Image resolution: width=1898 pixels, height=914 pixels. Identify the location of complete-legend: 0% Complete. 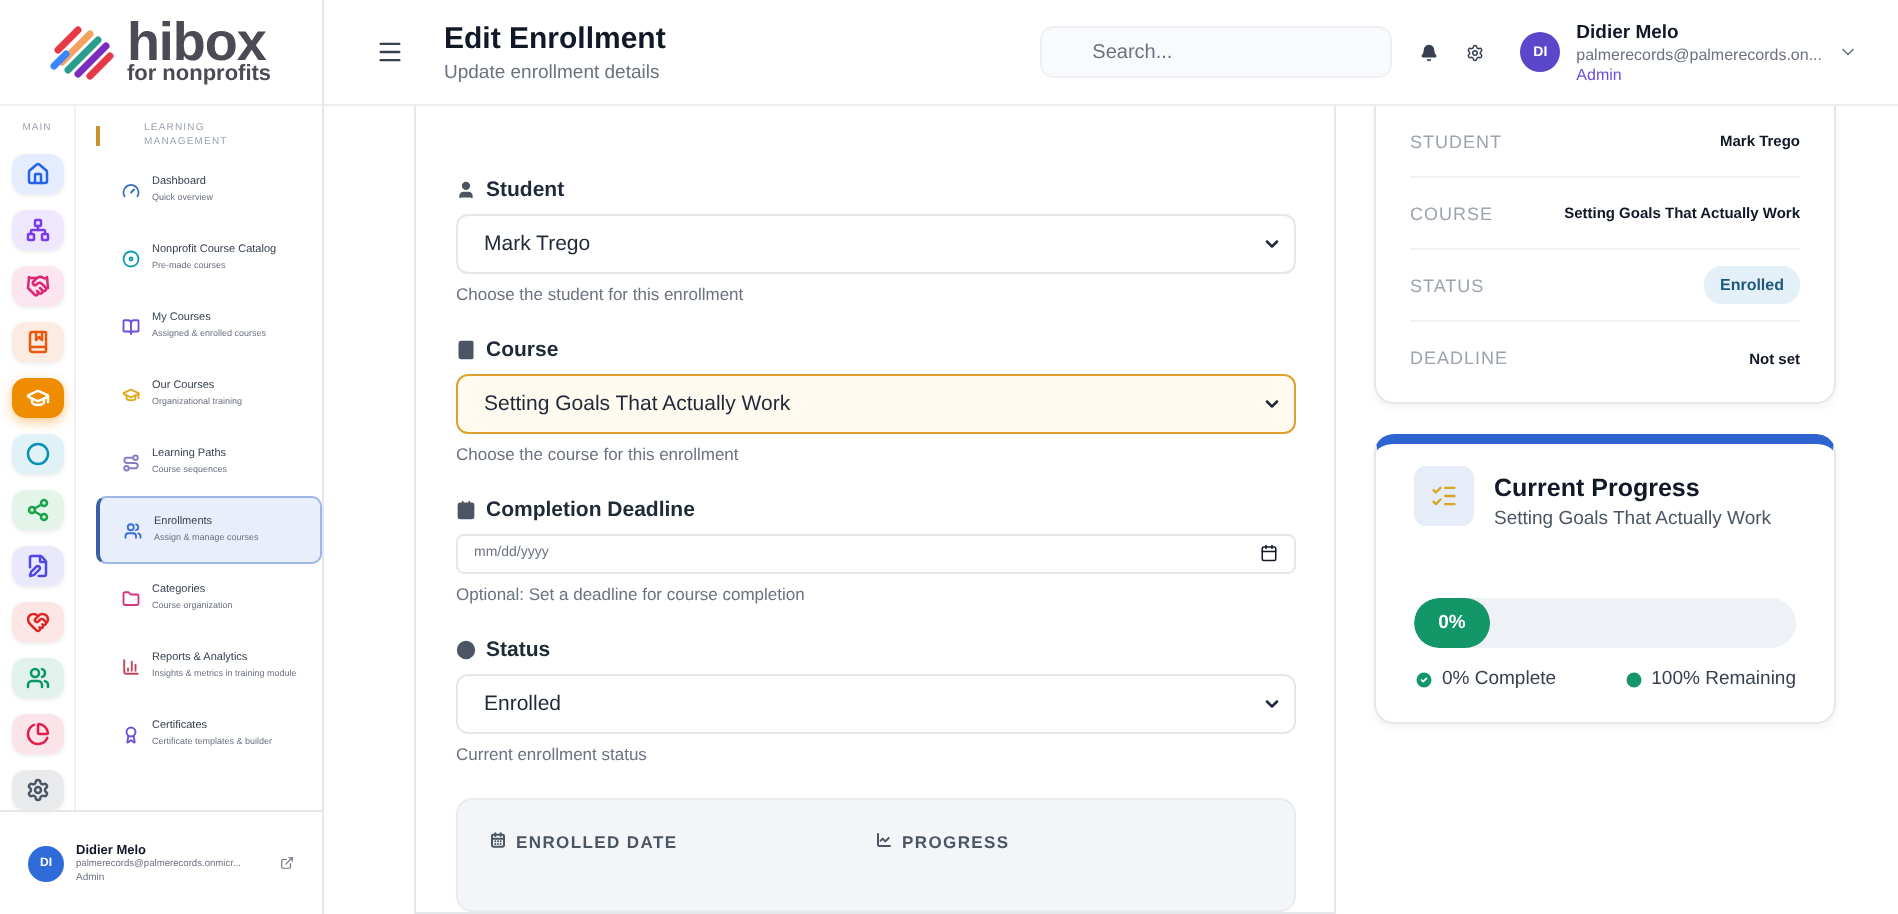
(1499, 679).